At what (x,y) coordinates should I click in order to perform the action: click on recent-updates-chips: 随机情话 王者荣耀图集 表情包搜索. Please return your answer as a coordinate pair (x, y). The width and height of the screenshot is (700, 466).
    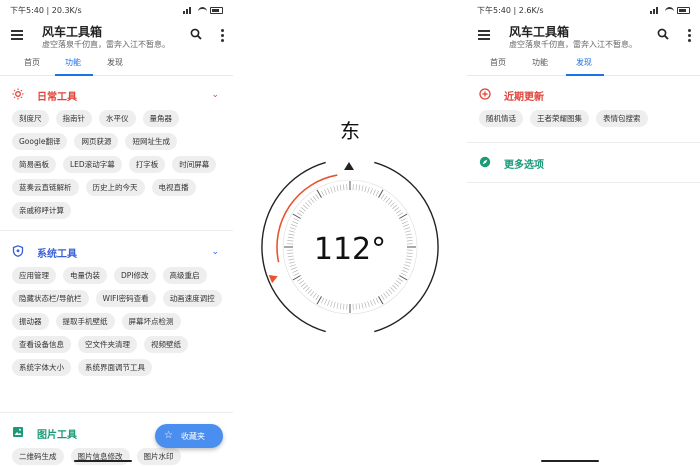
    Looking at the image, I should click on (586, 118).